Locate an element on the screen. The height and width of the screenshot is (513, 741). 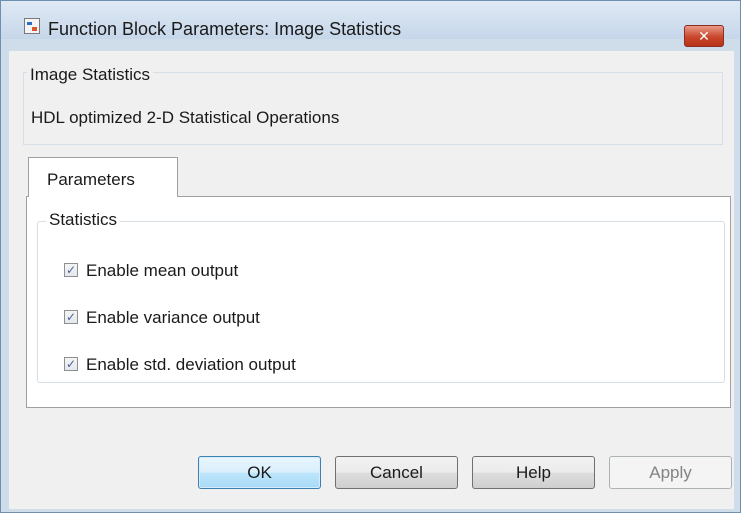
enable-std-deviation-output-label: Enable std. deviation output is located at coordinates (191, 365).